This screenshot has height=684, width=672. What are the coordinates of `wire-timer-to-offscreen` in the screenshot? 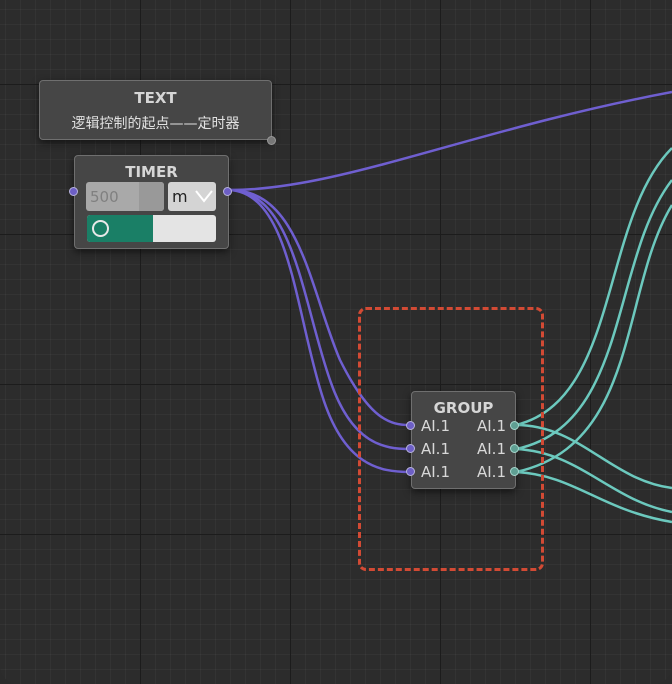 It's located at (450, 141).